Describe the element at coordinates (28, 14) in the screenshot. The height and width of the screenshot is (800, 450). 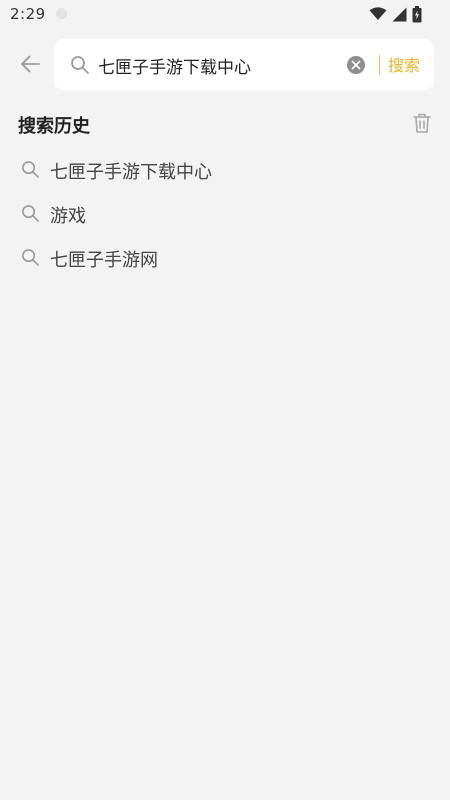
I see `status-time: 2:29` at that location.